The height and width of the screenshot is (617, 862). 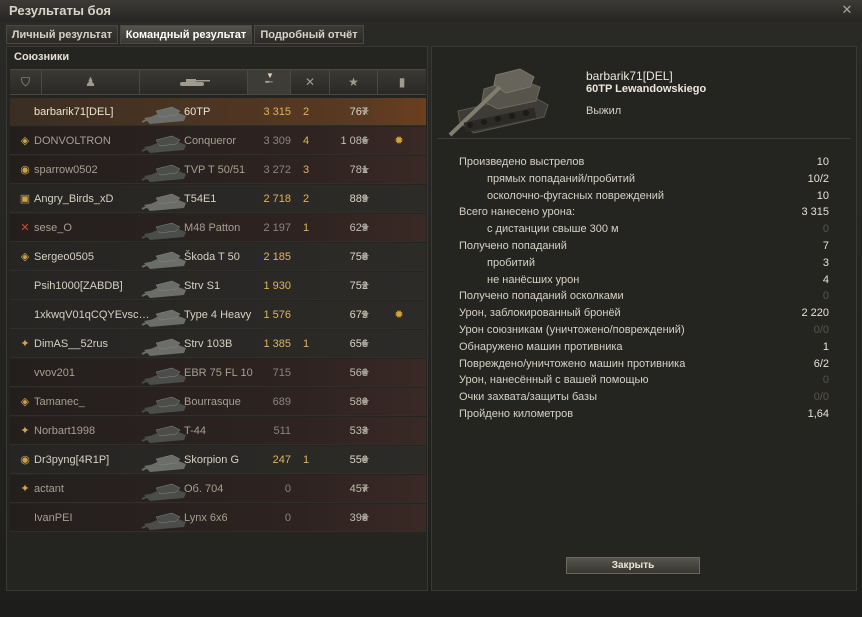 What do you see at coordinates (218, 112) in the screenshot?
I see `team-row: barbarik71[DEL] 60TP 3 315 2 767 ★` at bounding box center [218, 112].